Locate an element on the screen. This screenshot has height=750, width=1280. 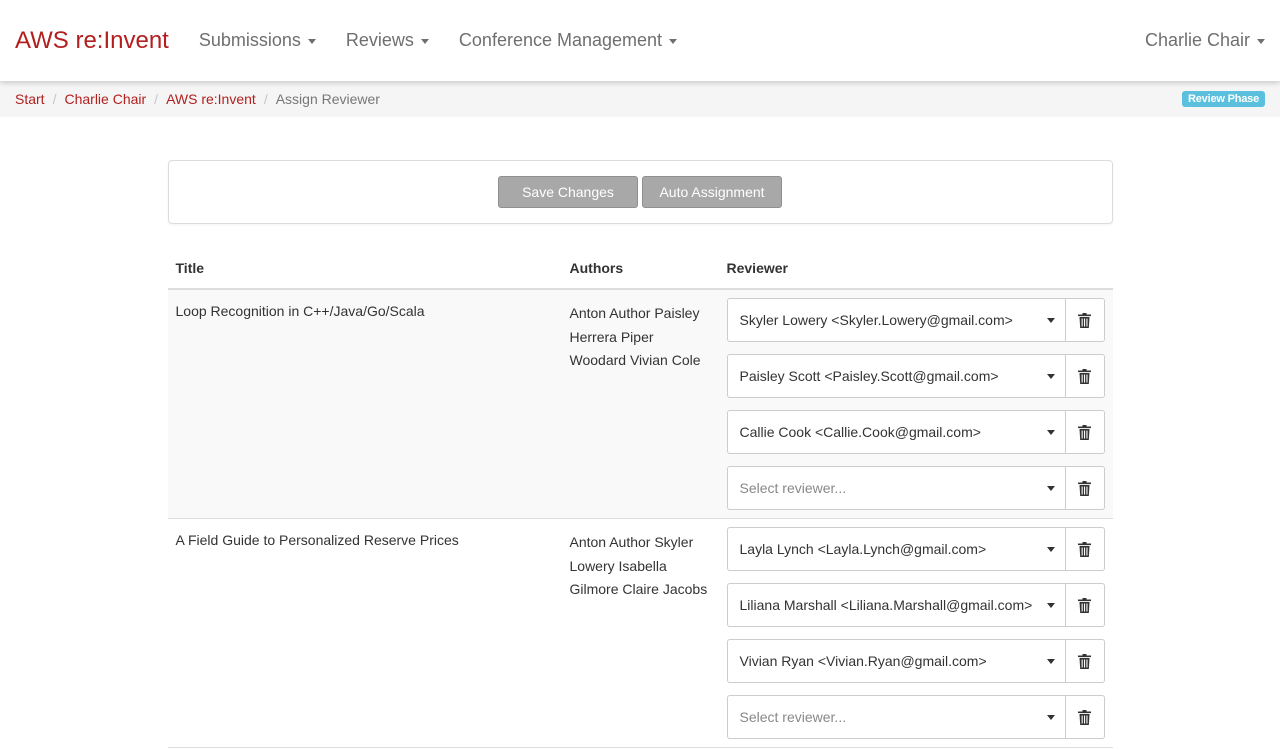
reviewer-select: Layla Lynch <Layla.Lynch@gmail.com> is located at coordinates (895, 549).